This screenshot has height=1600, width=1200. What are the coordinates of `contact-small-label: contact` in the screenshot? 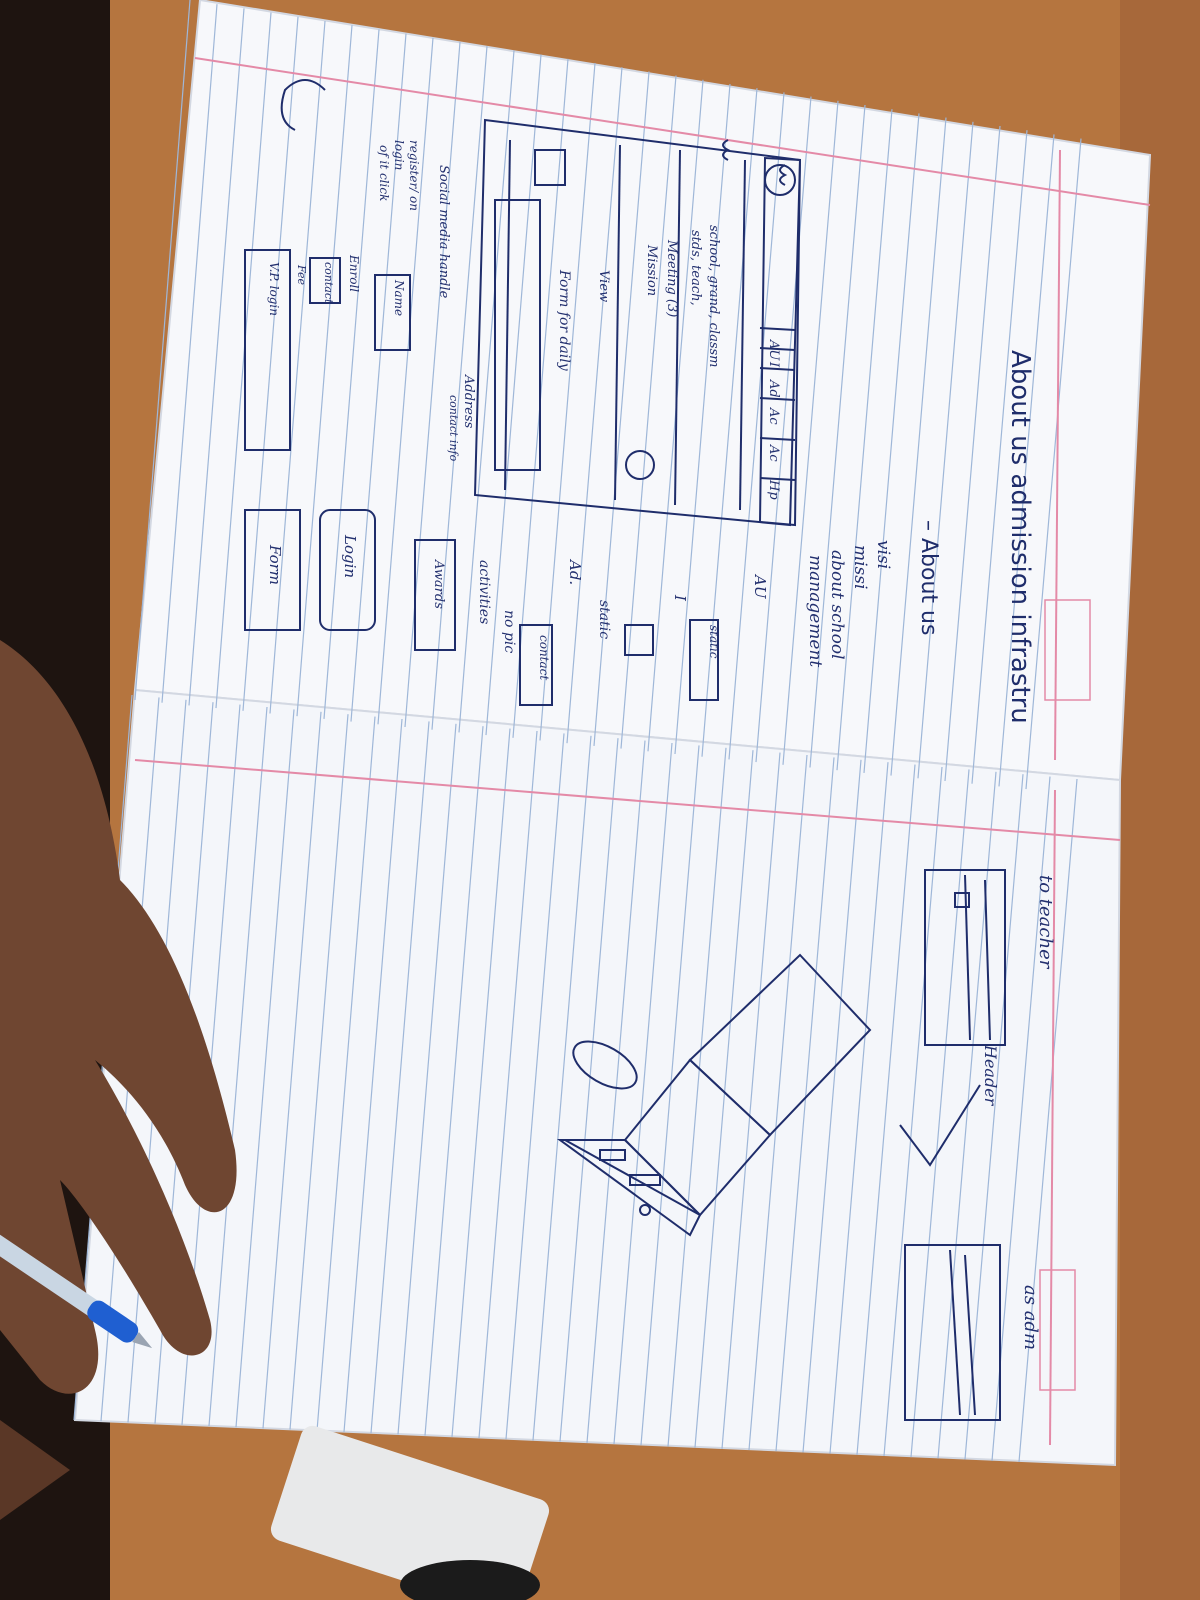 It's located at (328, 283).